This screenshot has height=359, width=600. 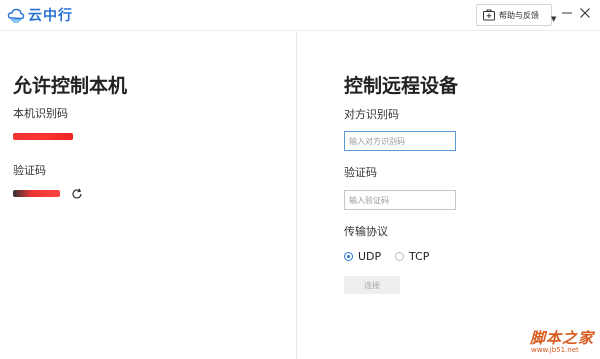 I want to click on protocol-option-tcp: TCP, so click(x=412, y=256).